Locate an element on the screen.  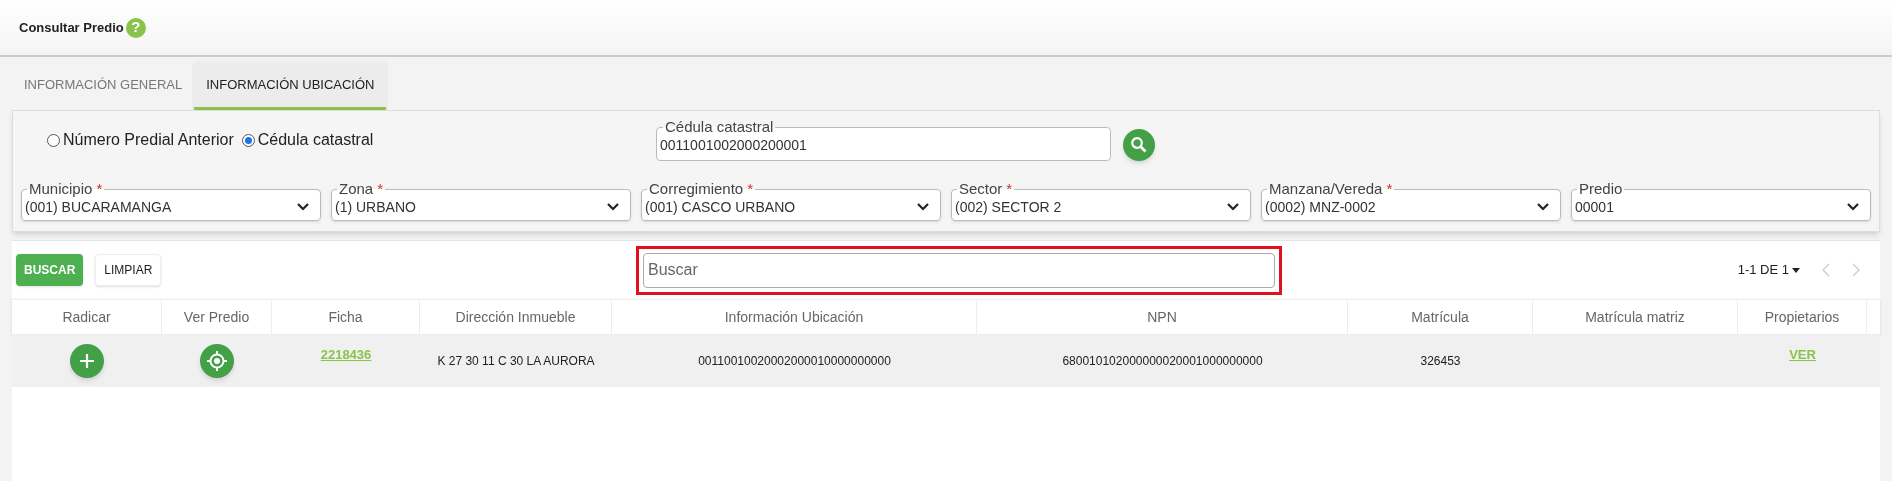
add-button is located at coordinates (87, 361).